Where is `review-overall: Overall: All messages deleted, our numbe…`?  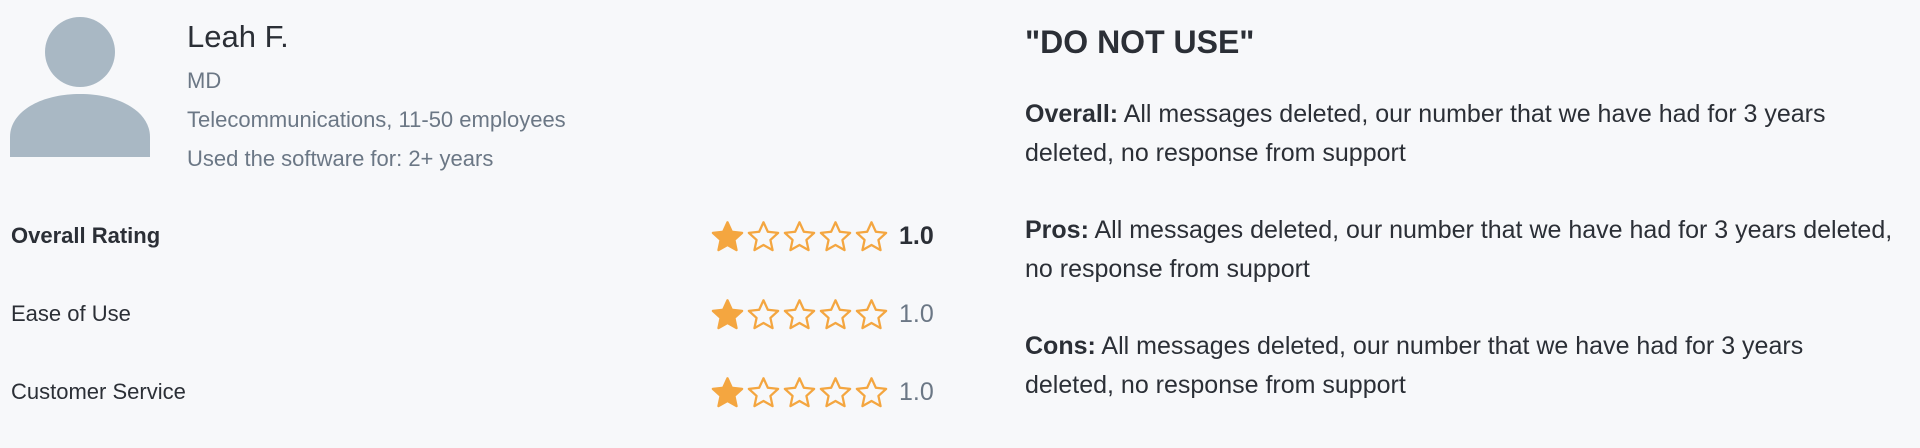
review-overall: Overall: All messages deleted, our numbe… is located at coordinates (1460, 133).